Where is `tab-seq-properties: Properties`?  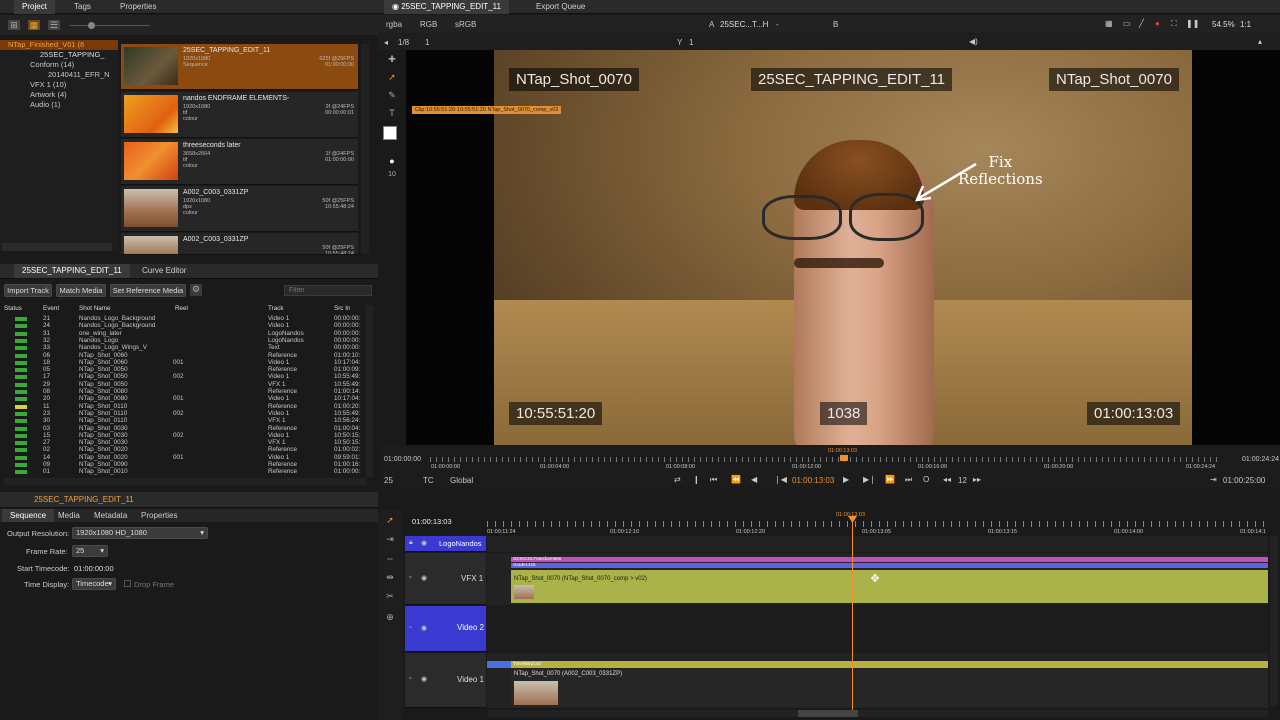
tab-seq-properties: Properties is located at coordinates (159, 515).